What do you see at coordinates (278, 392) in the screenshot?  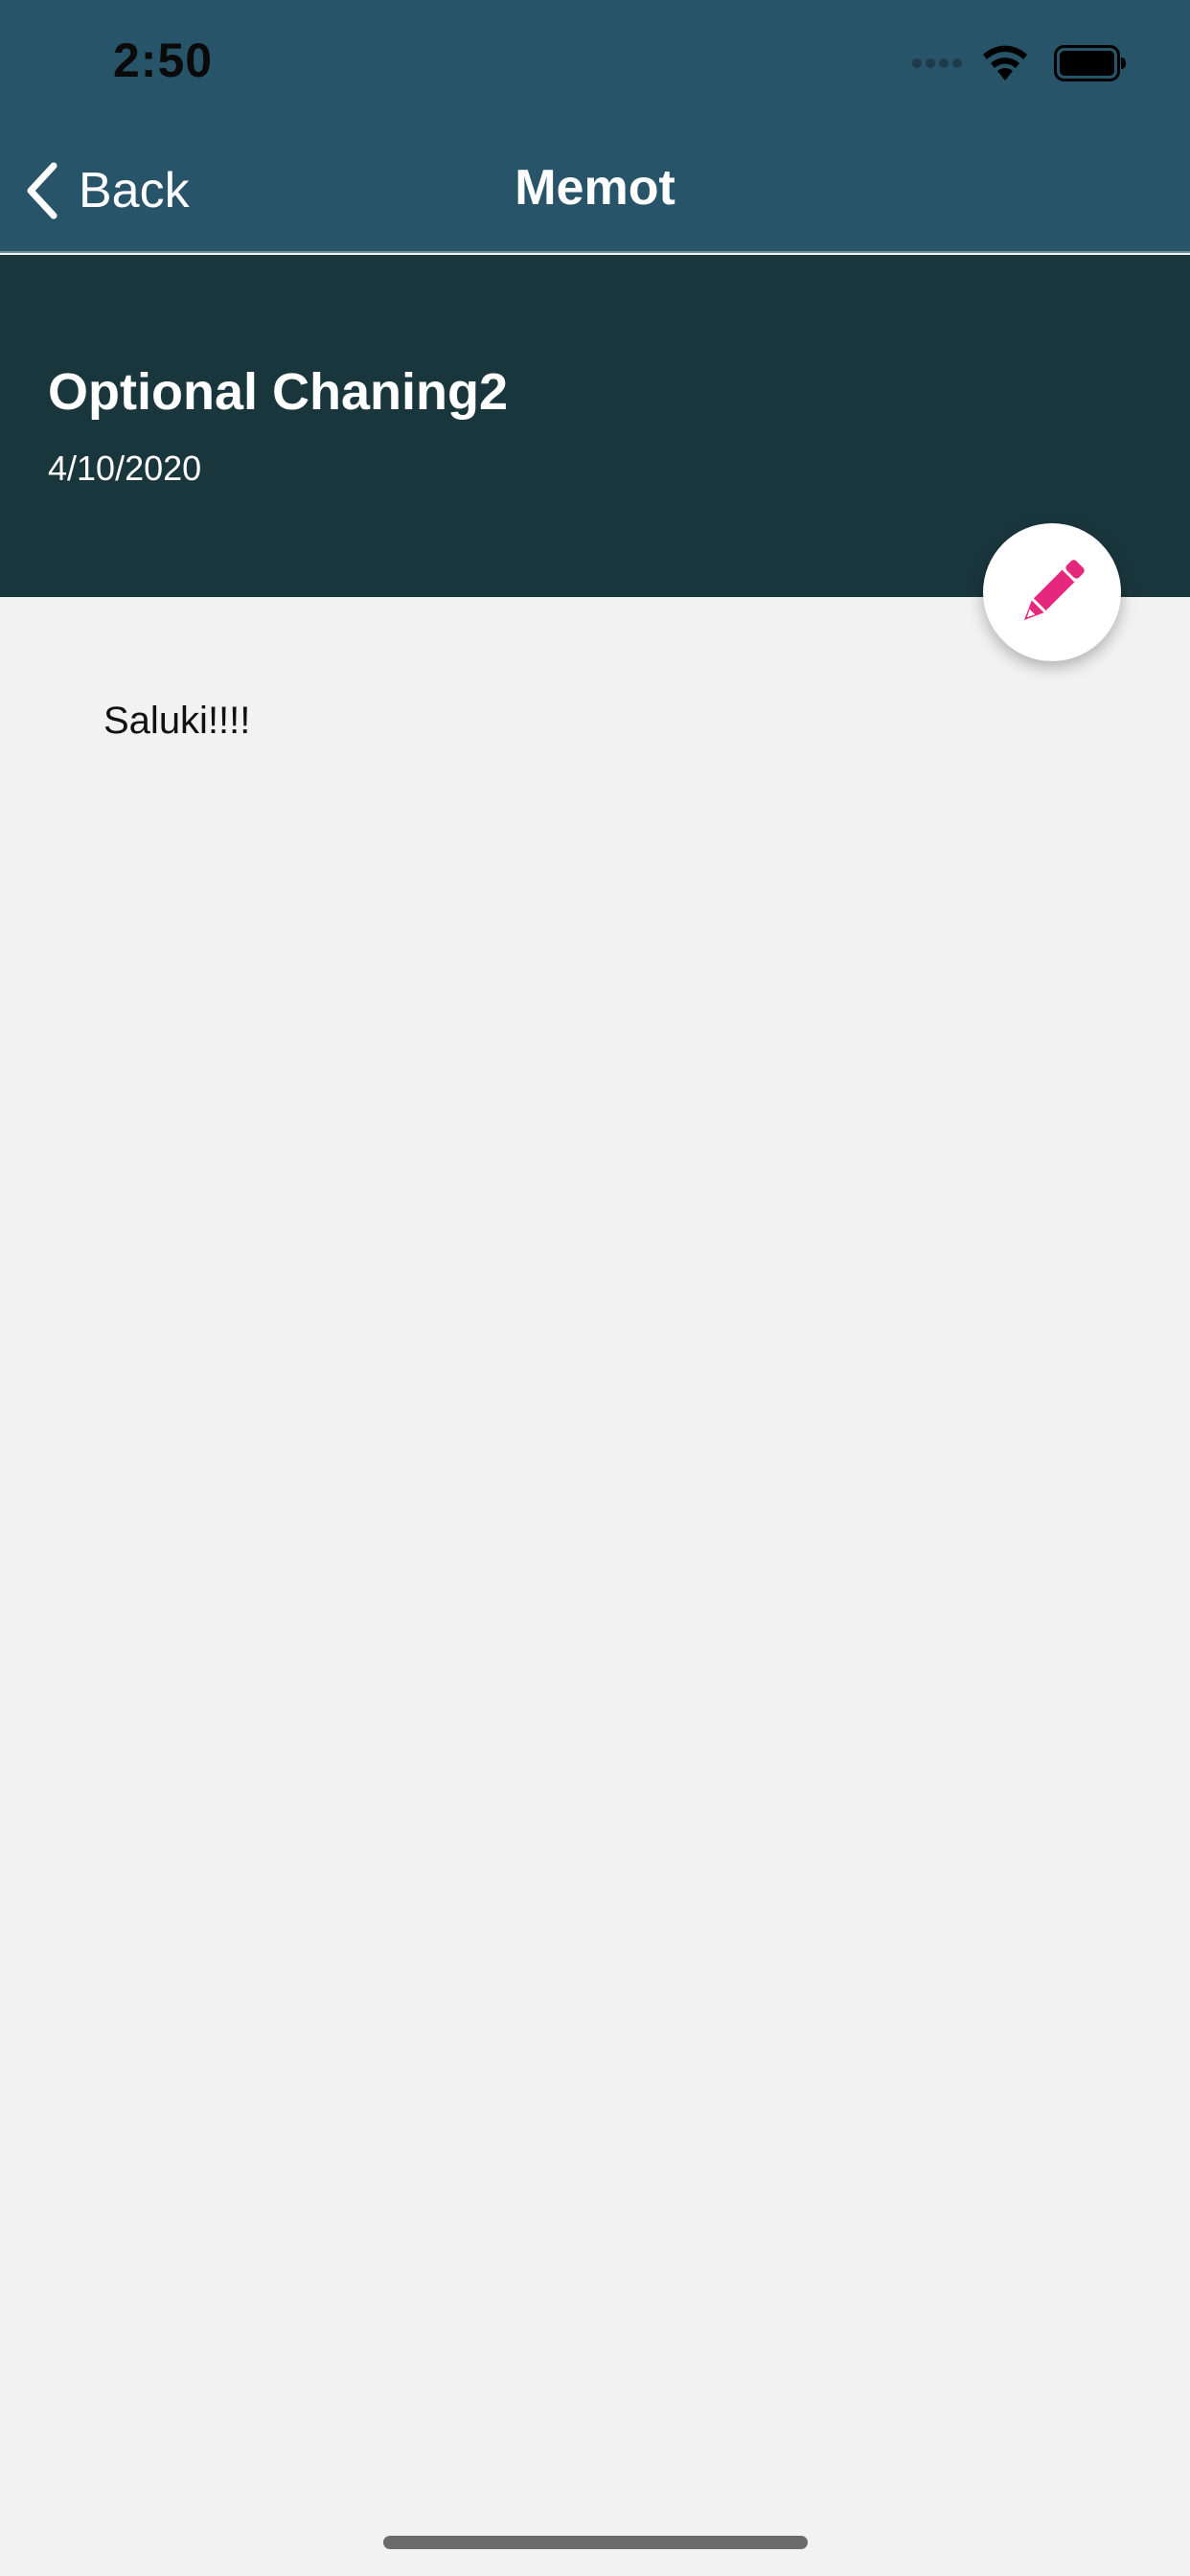 I see `memo-title: Optional Chaning2` at bounding box center [278, 392].